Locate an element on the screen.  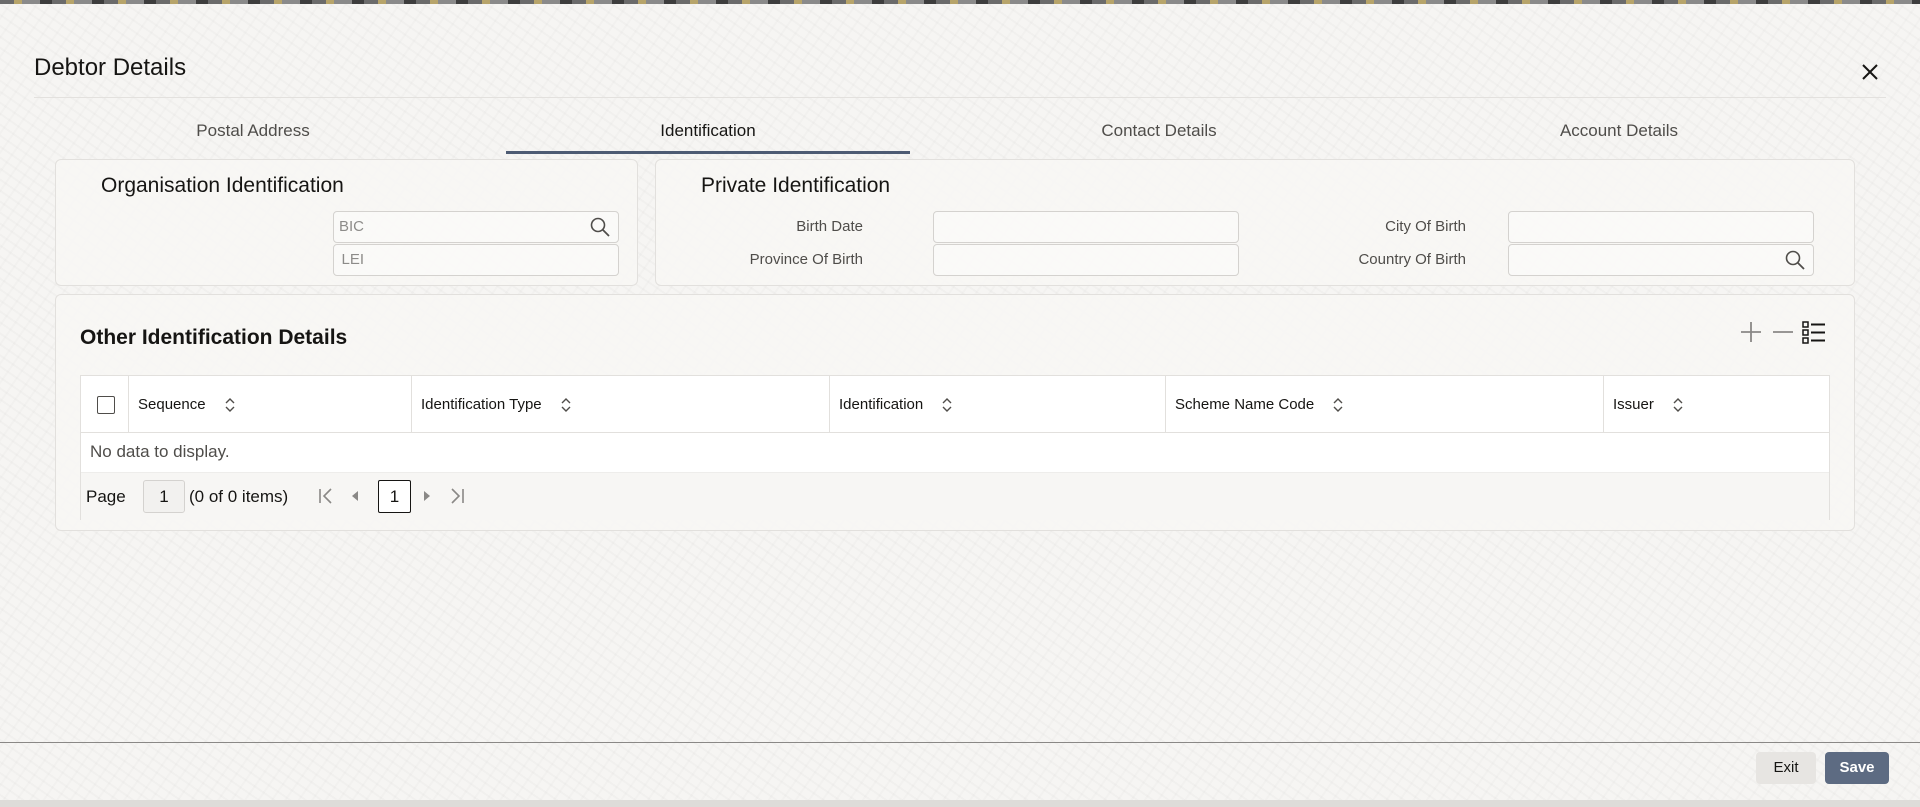
country-of-birth-label: Country Of Birth is located at coordinates (1412, 259).